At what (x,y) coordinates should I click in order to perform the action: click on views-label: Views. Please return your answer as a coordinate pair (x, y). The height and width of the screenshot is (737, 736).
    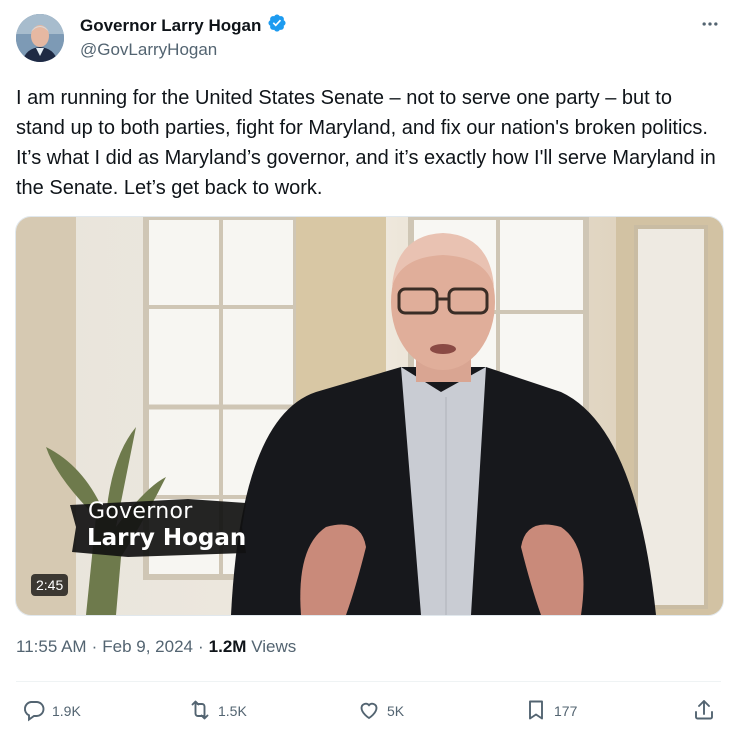
    Looking at the image, I should click on (274, 646).